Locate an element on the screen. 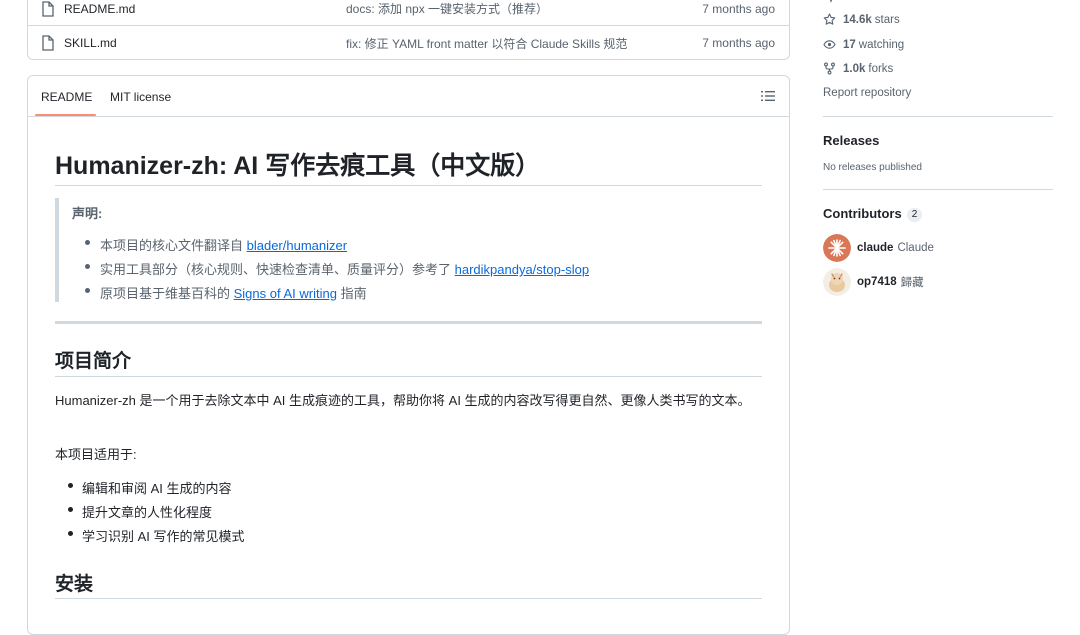 The image size is (1080, 635). list-item: 学习识别 AI 写作的常见模式 is located at coordinates (150, 538).